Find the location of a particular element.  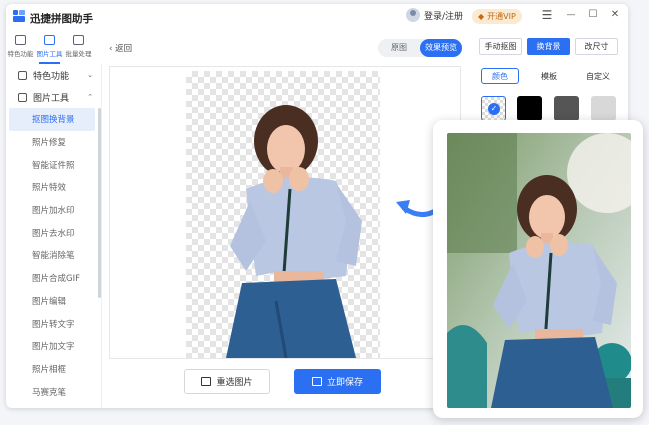

view-toggle: 原图 效果预览 is located at coordinates (420, 48).